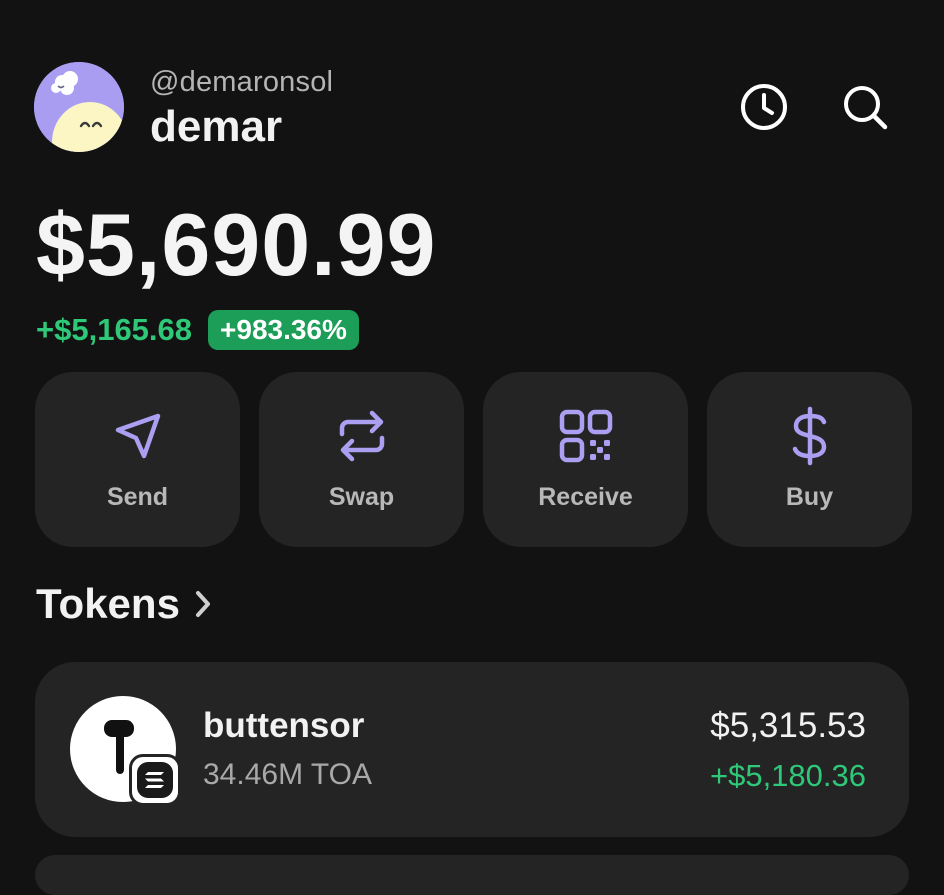 Image resolution: width=944 pixels, height=895 pixels. I want to click on balance-change-row: +$5,165.68 +983.36%, so click(197, 330).